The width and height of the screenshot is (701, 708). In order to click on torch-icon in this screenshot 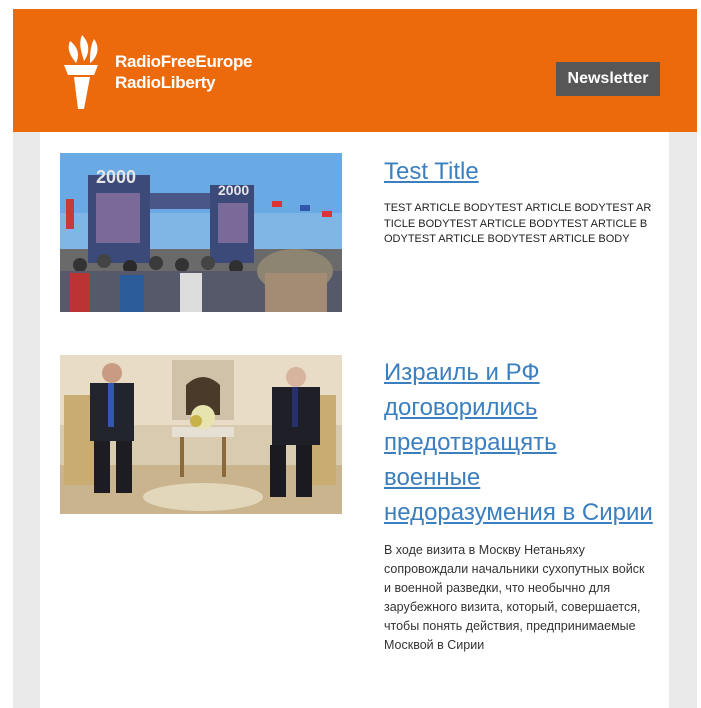, I will do `click(81, 72)`.